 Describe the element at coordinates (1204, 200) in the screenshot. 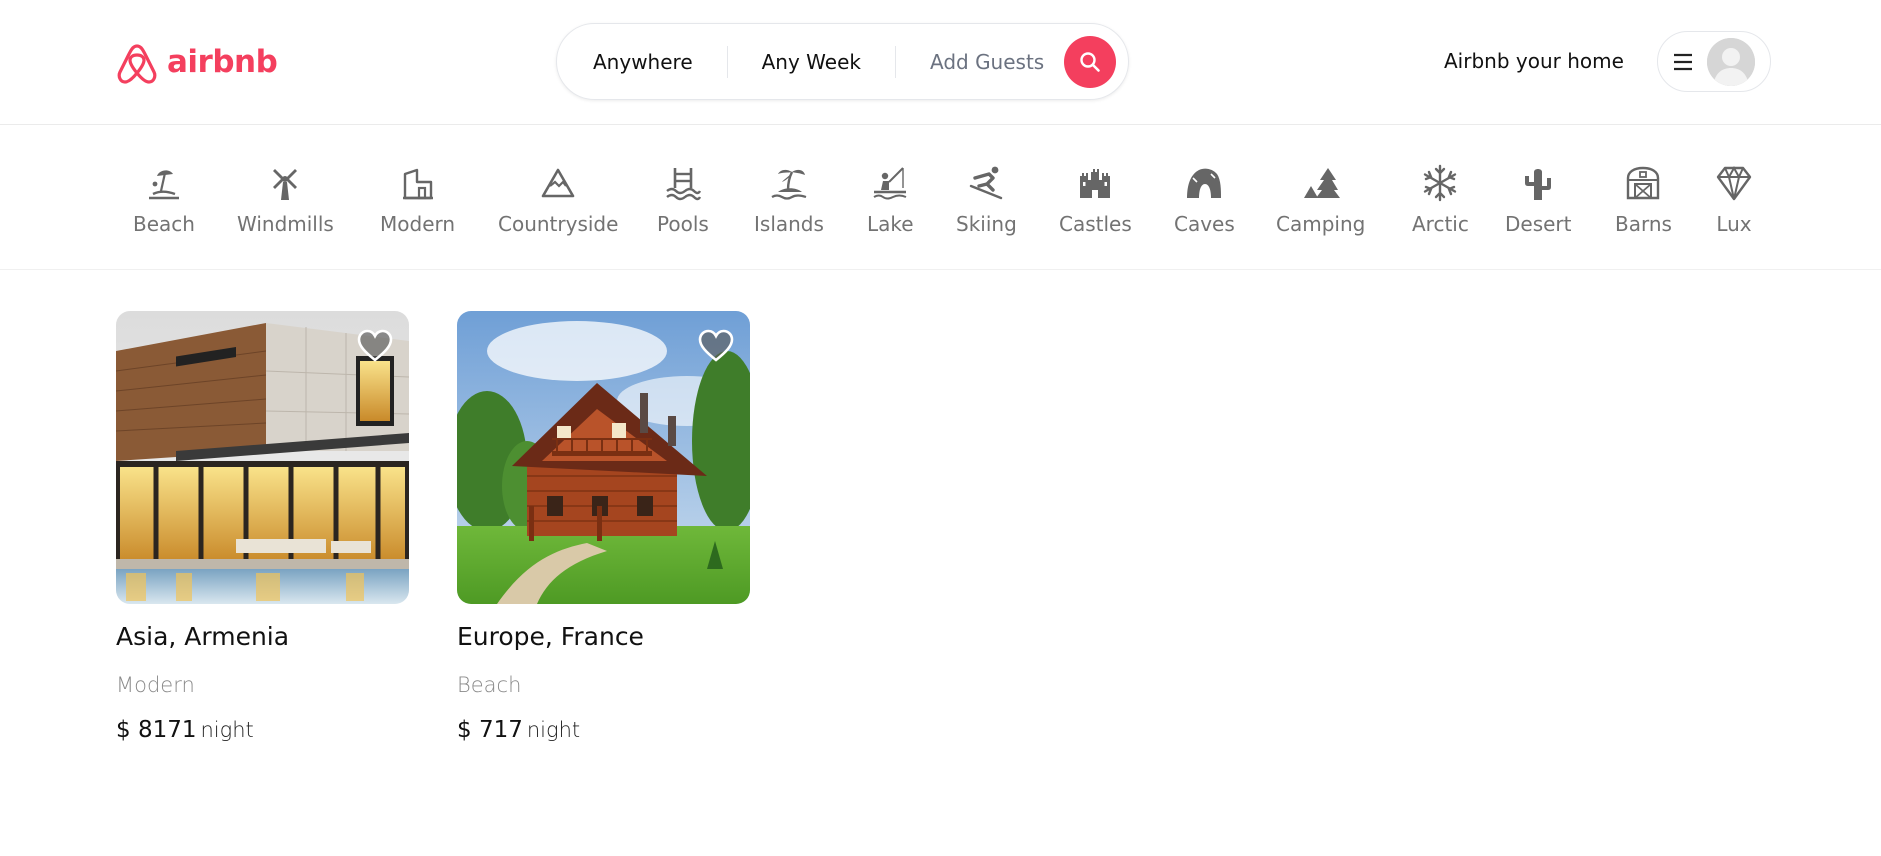

I see `category-caves: Caves` at that location.